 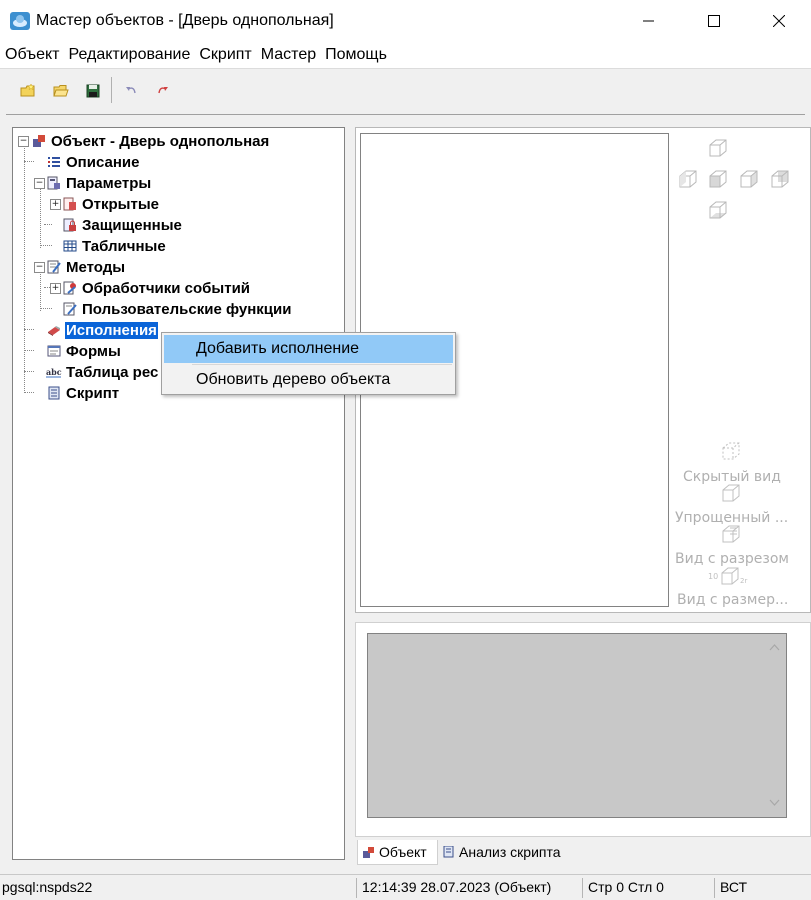 What do you see at coordinates (225, 55) in the screenshot?
I see `menu-script: Скрипт` at bounding box center [225, 55].